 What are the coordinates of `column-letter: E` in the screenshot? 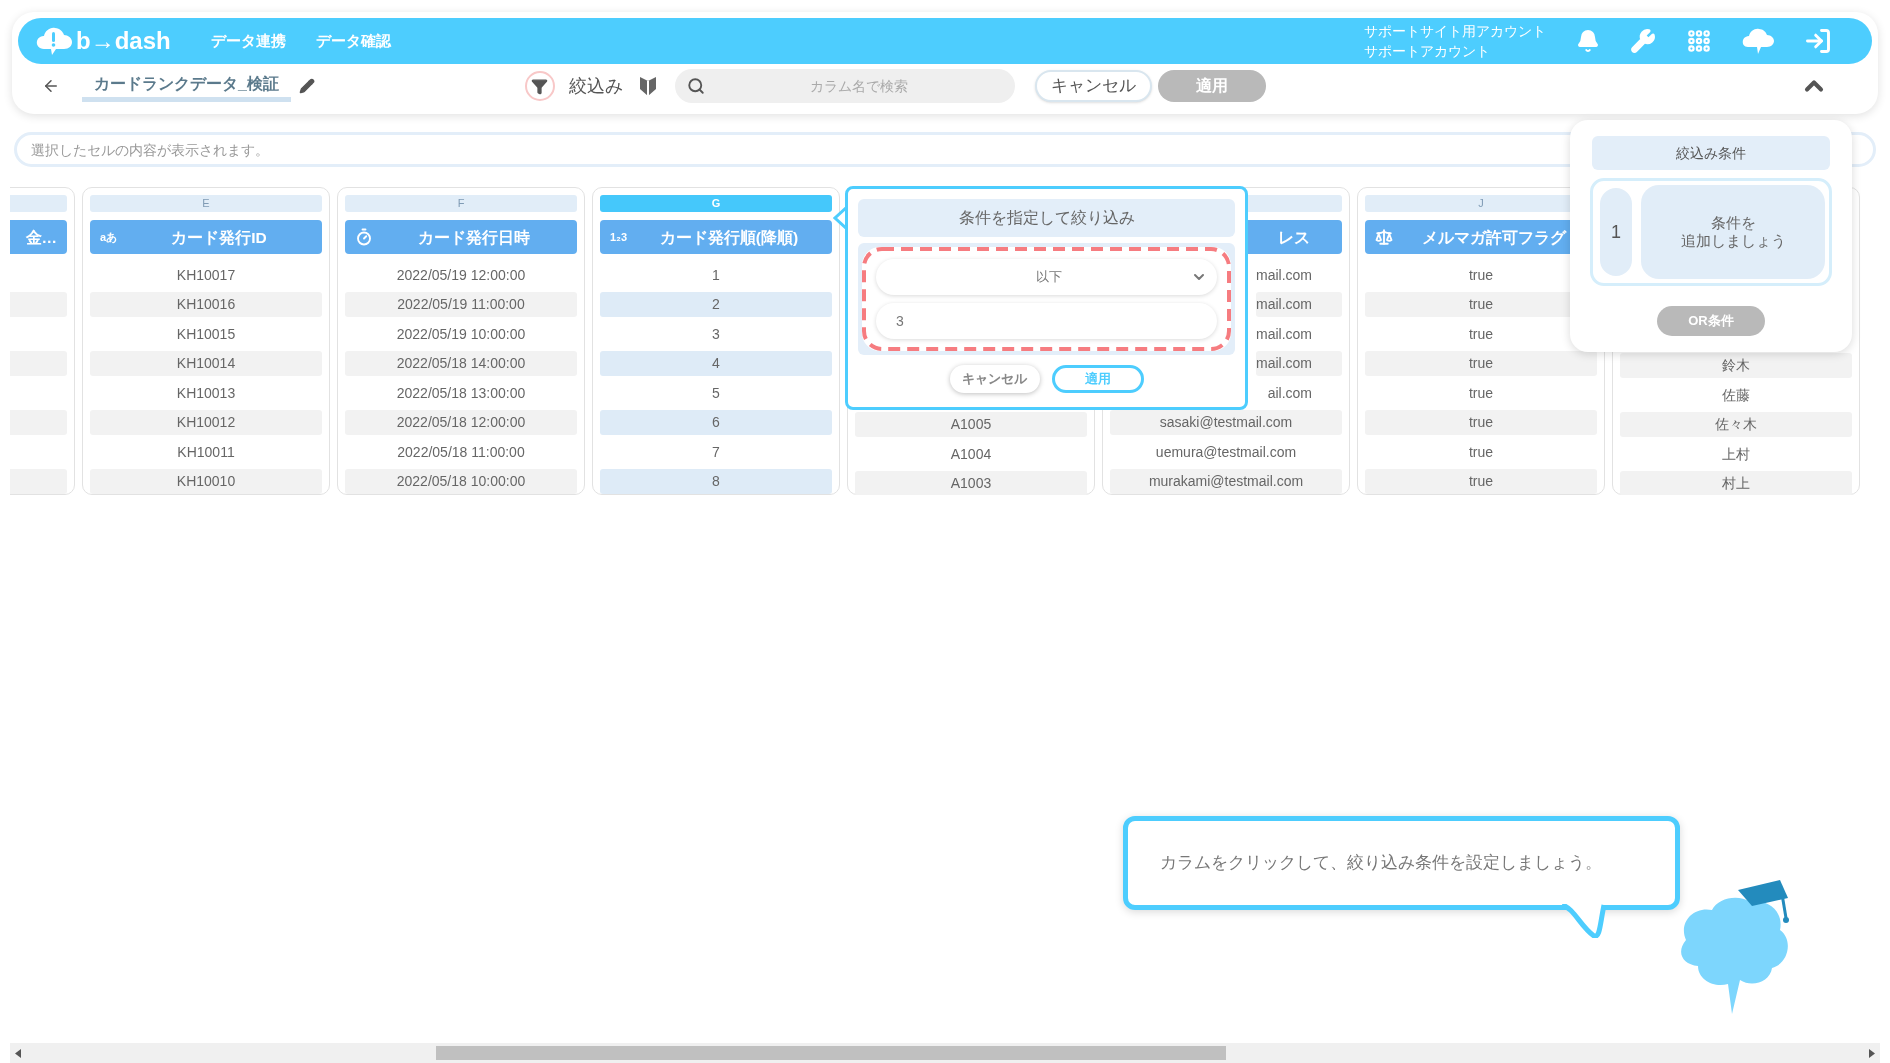 It's located at (206, 204).